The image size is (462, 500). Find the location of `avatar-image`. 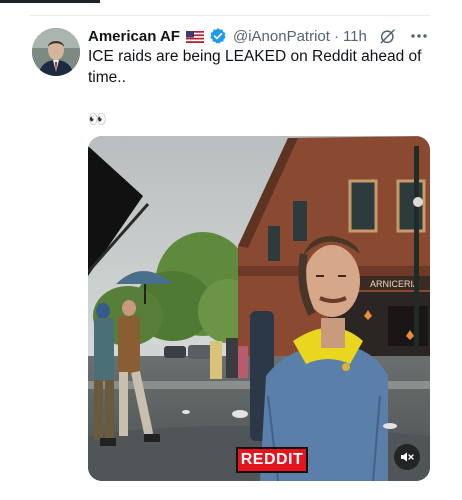

avatar-image is located at coordinates (56, 52).